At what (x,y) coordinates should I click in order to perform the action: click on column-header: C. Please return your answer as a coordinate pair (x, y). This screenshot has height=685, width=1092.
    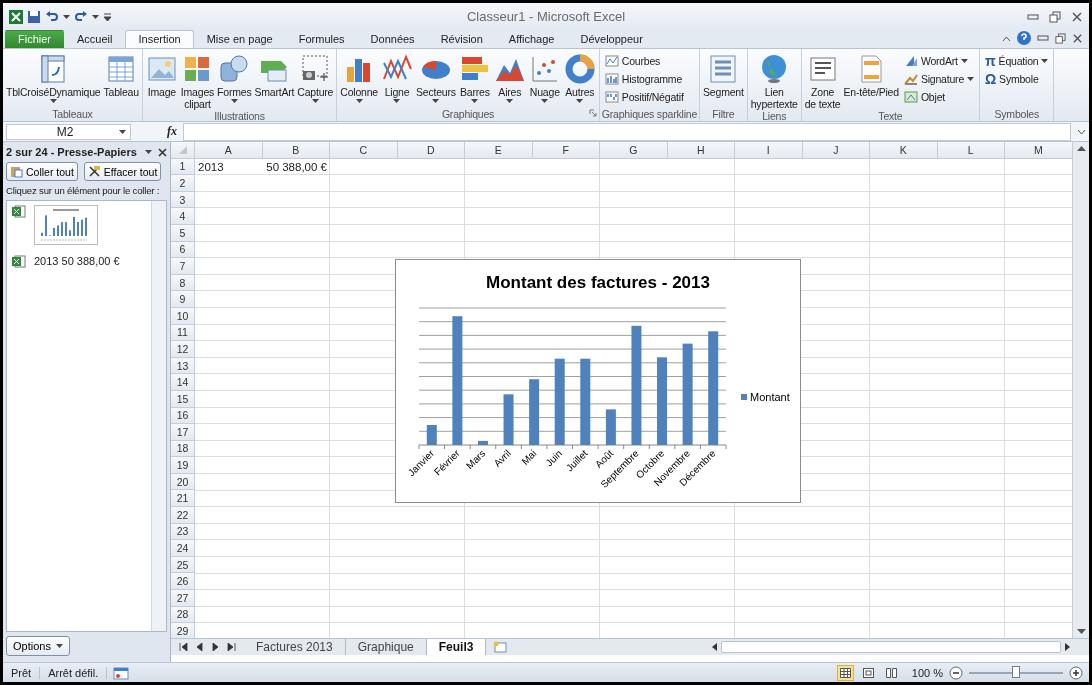
    Looking at the image, I should click on (364, 150).